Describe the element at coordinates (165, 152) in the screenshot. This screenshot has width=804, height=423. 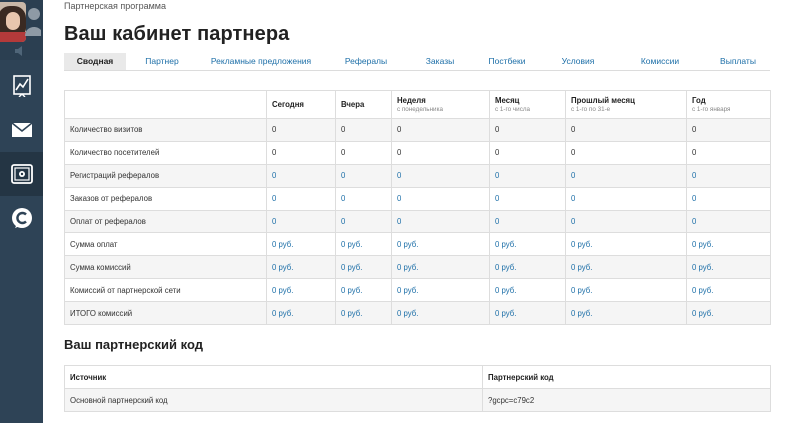
I see `row-label: Количество посетителей` at that location.